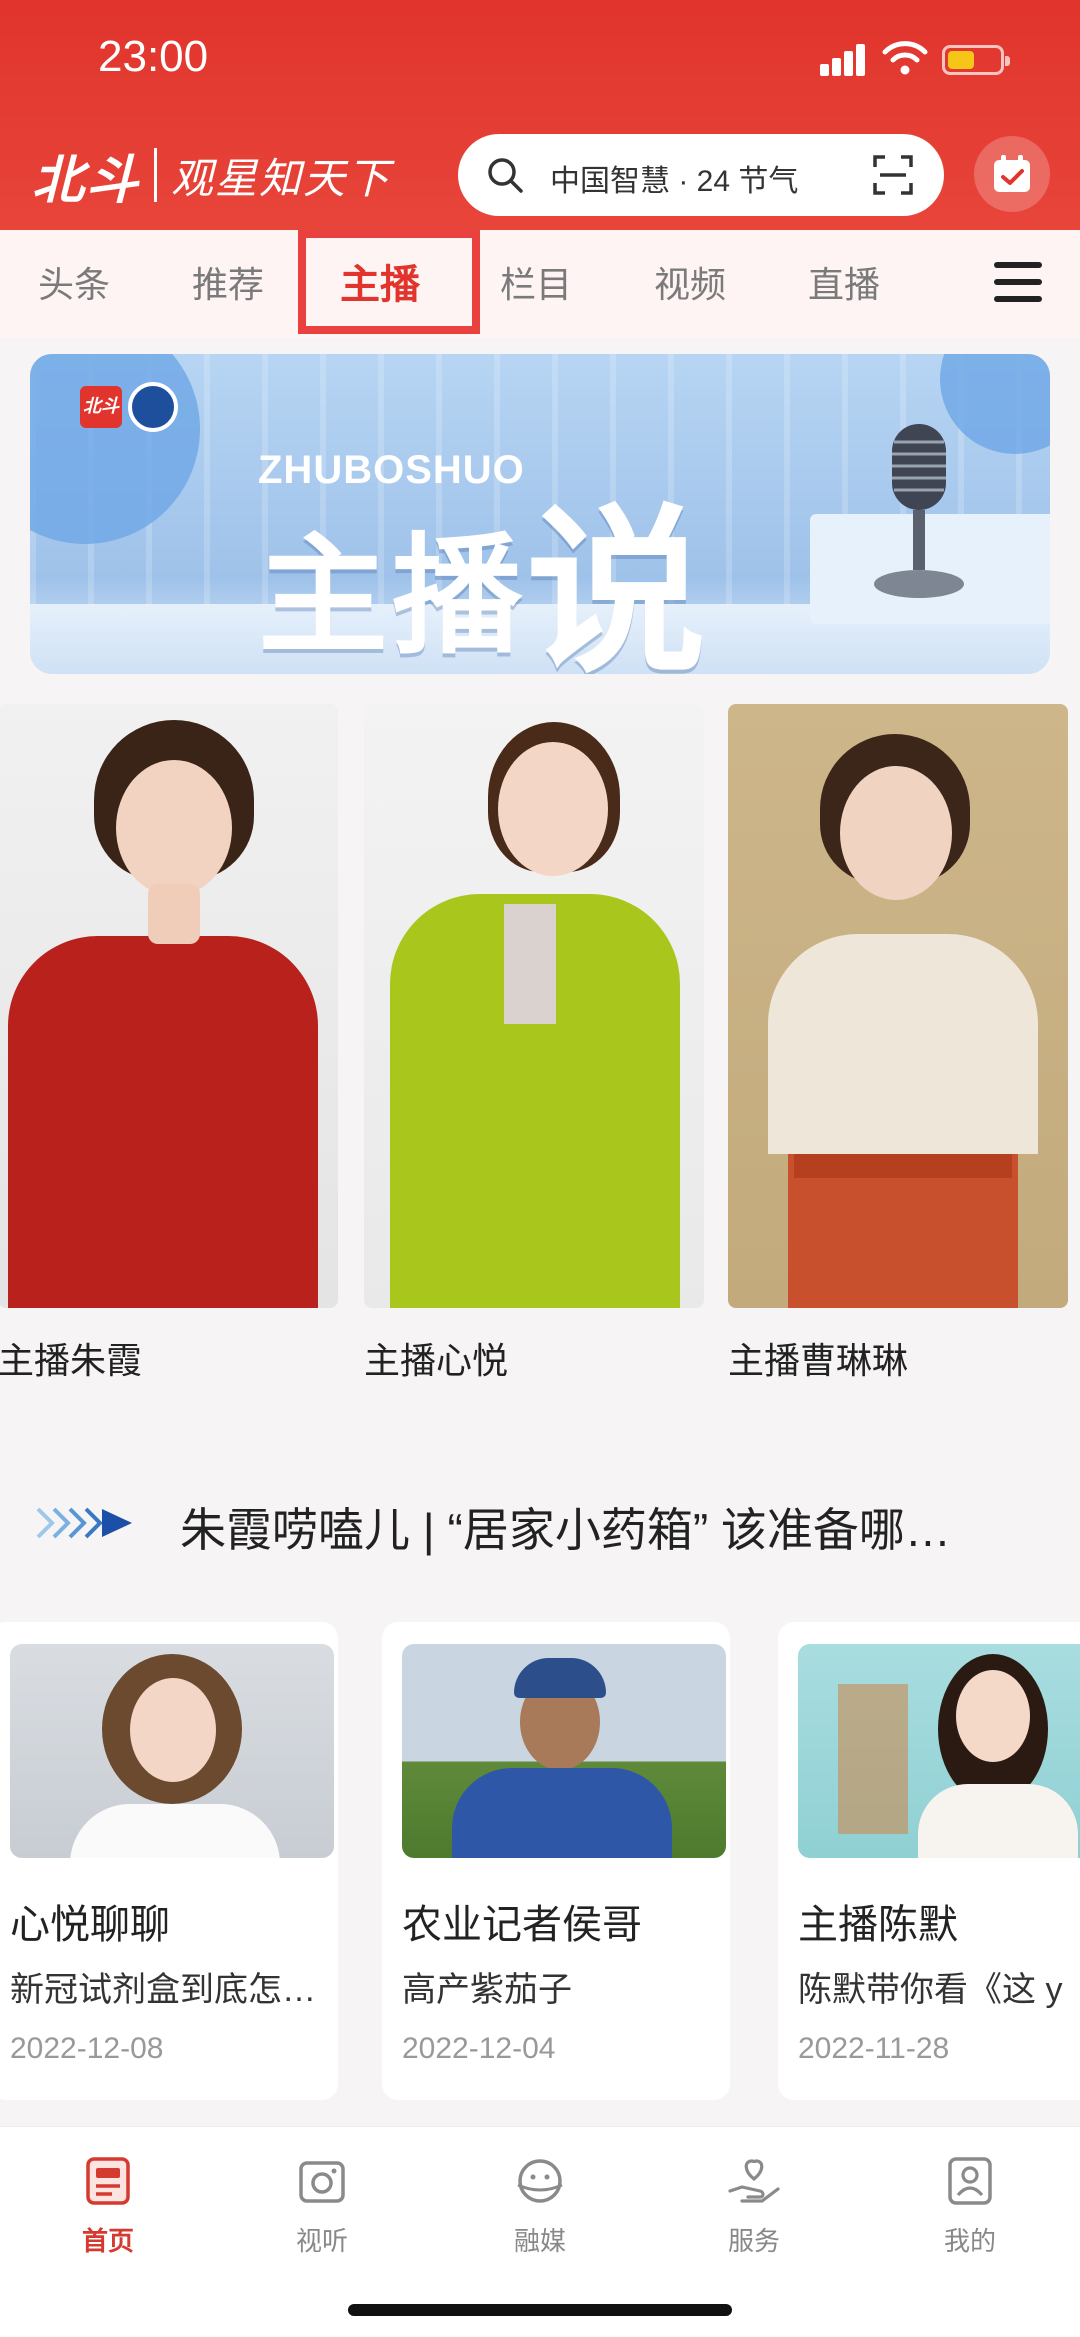 This screenshot has width=1080, height=2337. I want to click on anchor-card: 主播朱霞, so click(169, 1042).